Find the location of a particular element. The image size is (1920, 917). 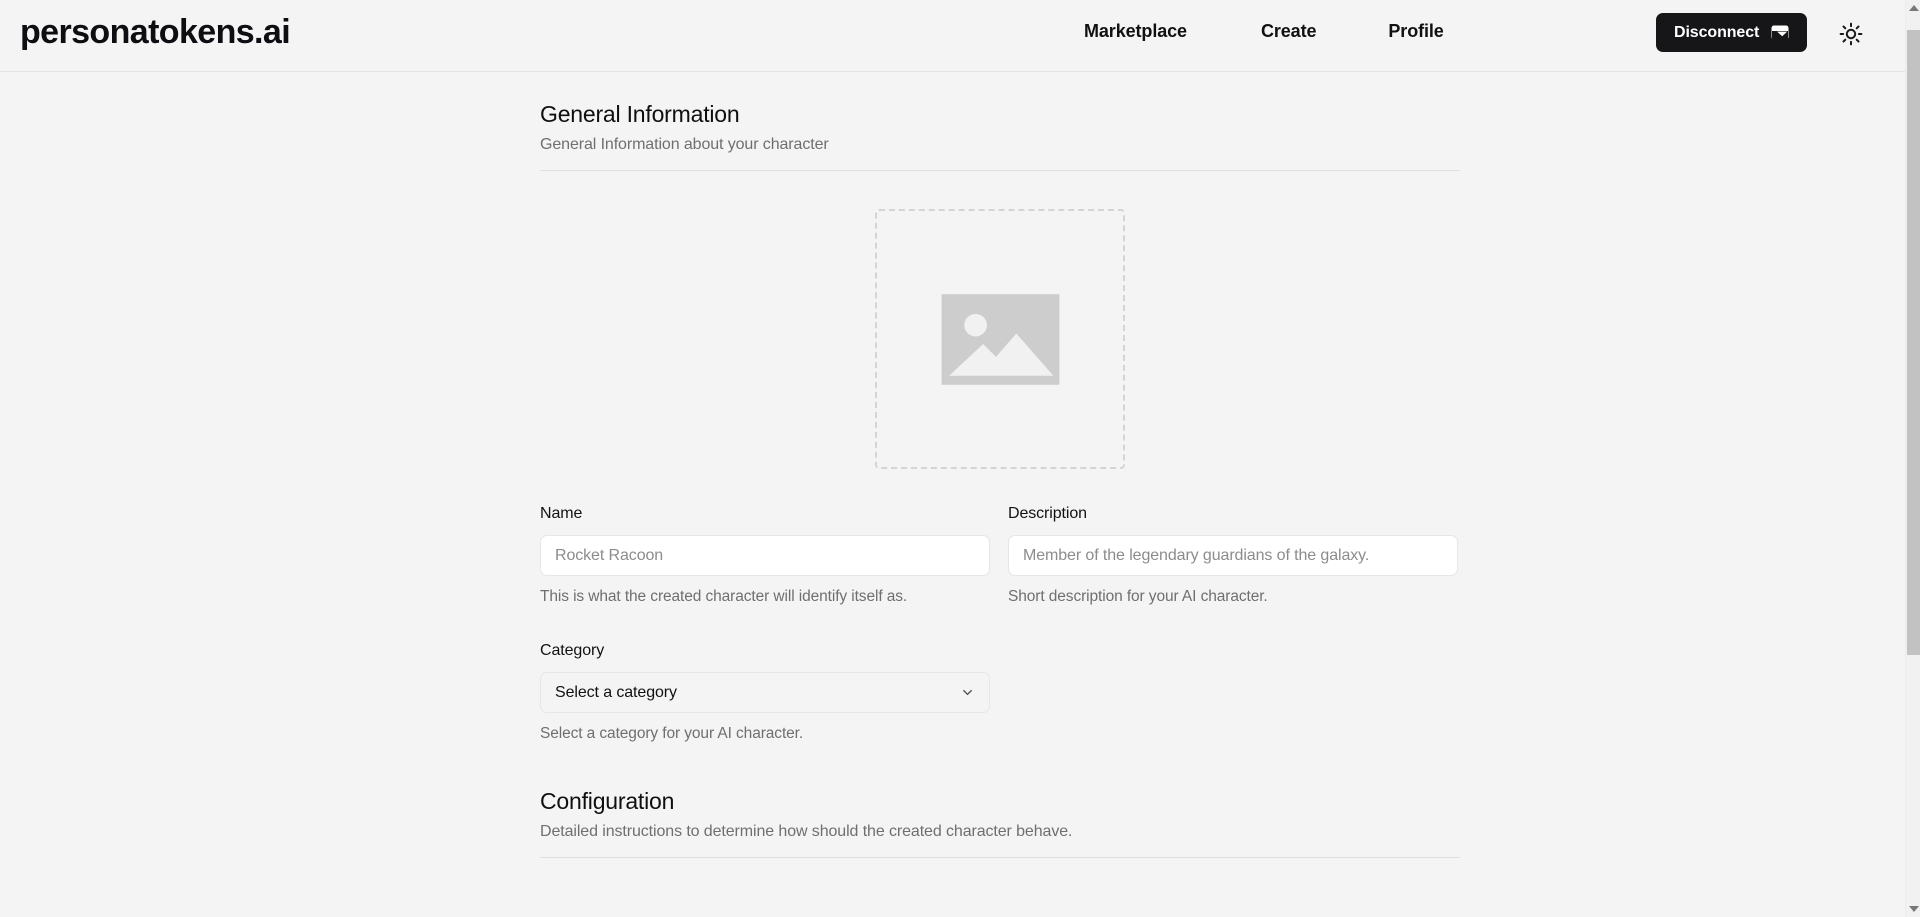

name-label: Name is located at coordinates (561, 514).